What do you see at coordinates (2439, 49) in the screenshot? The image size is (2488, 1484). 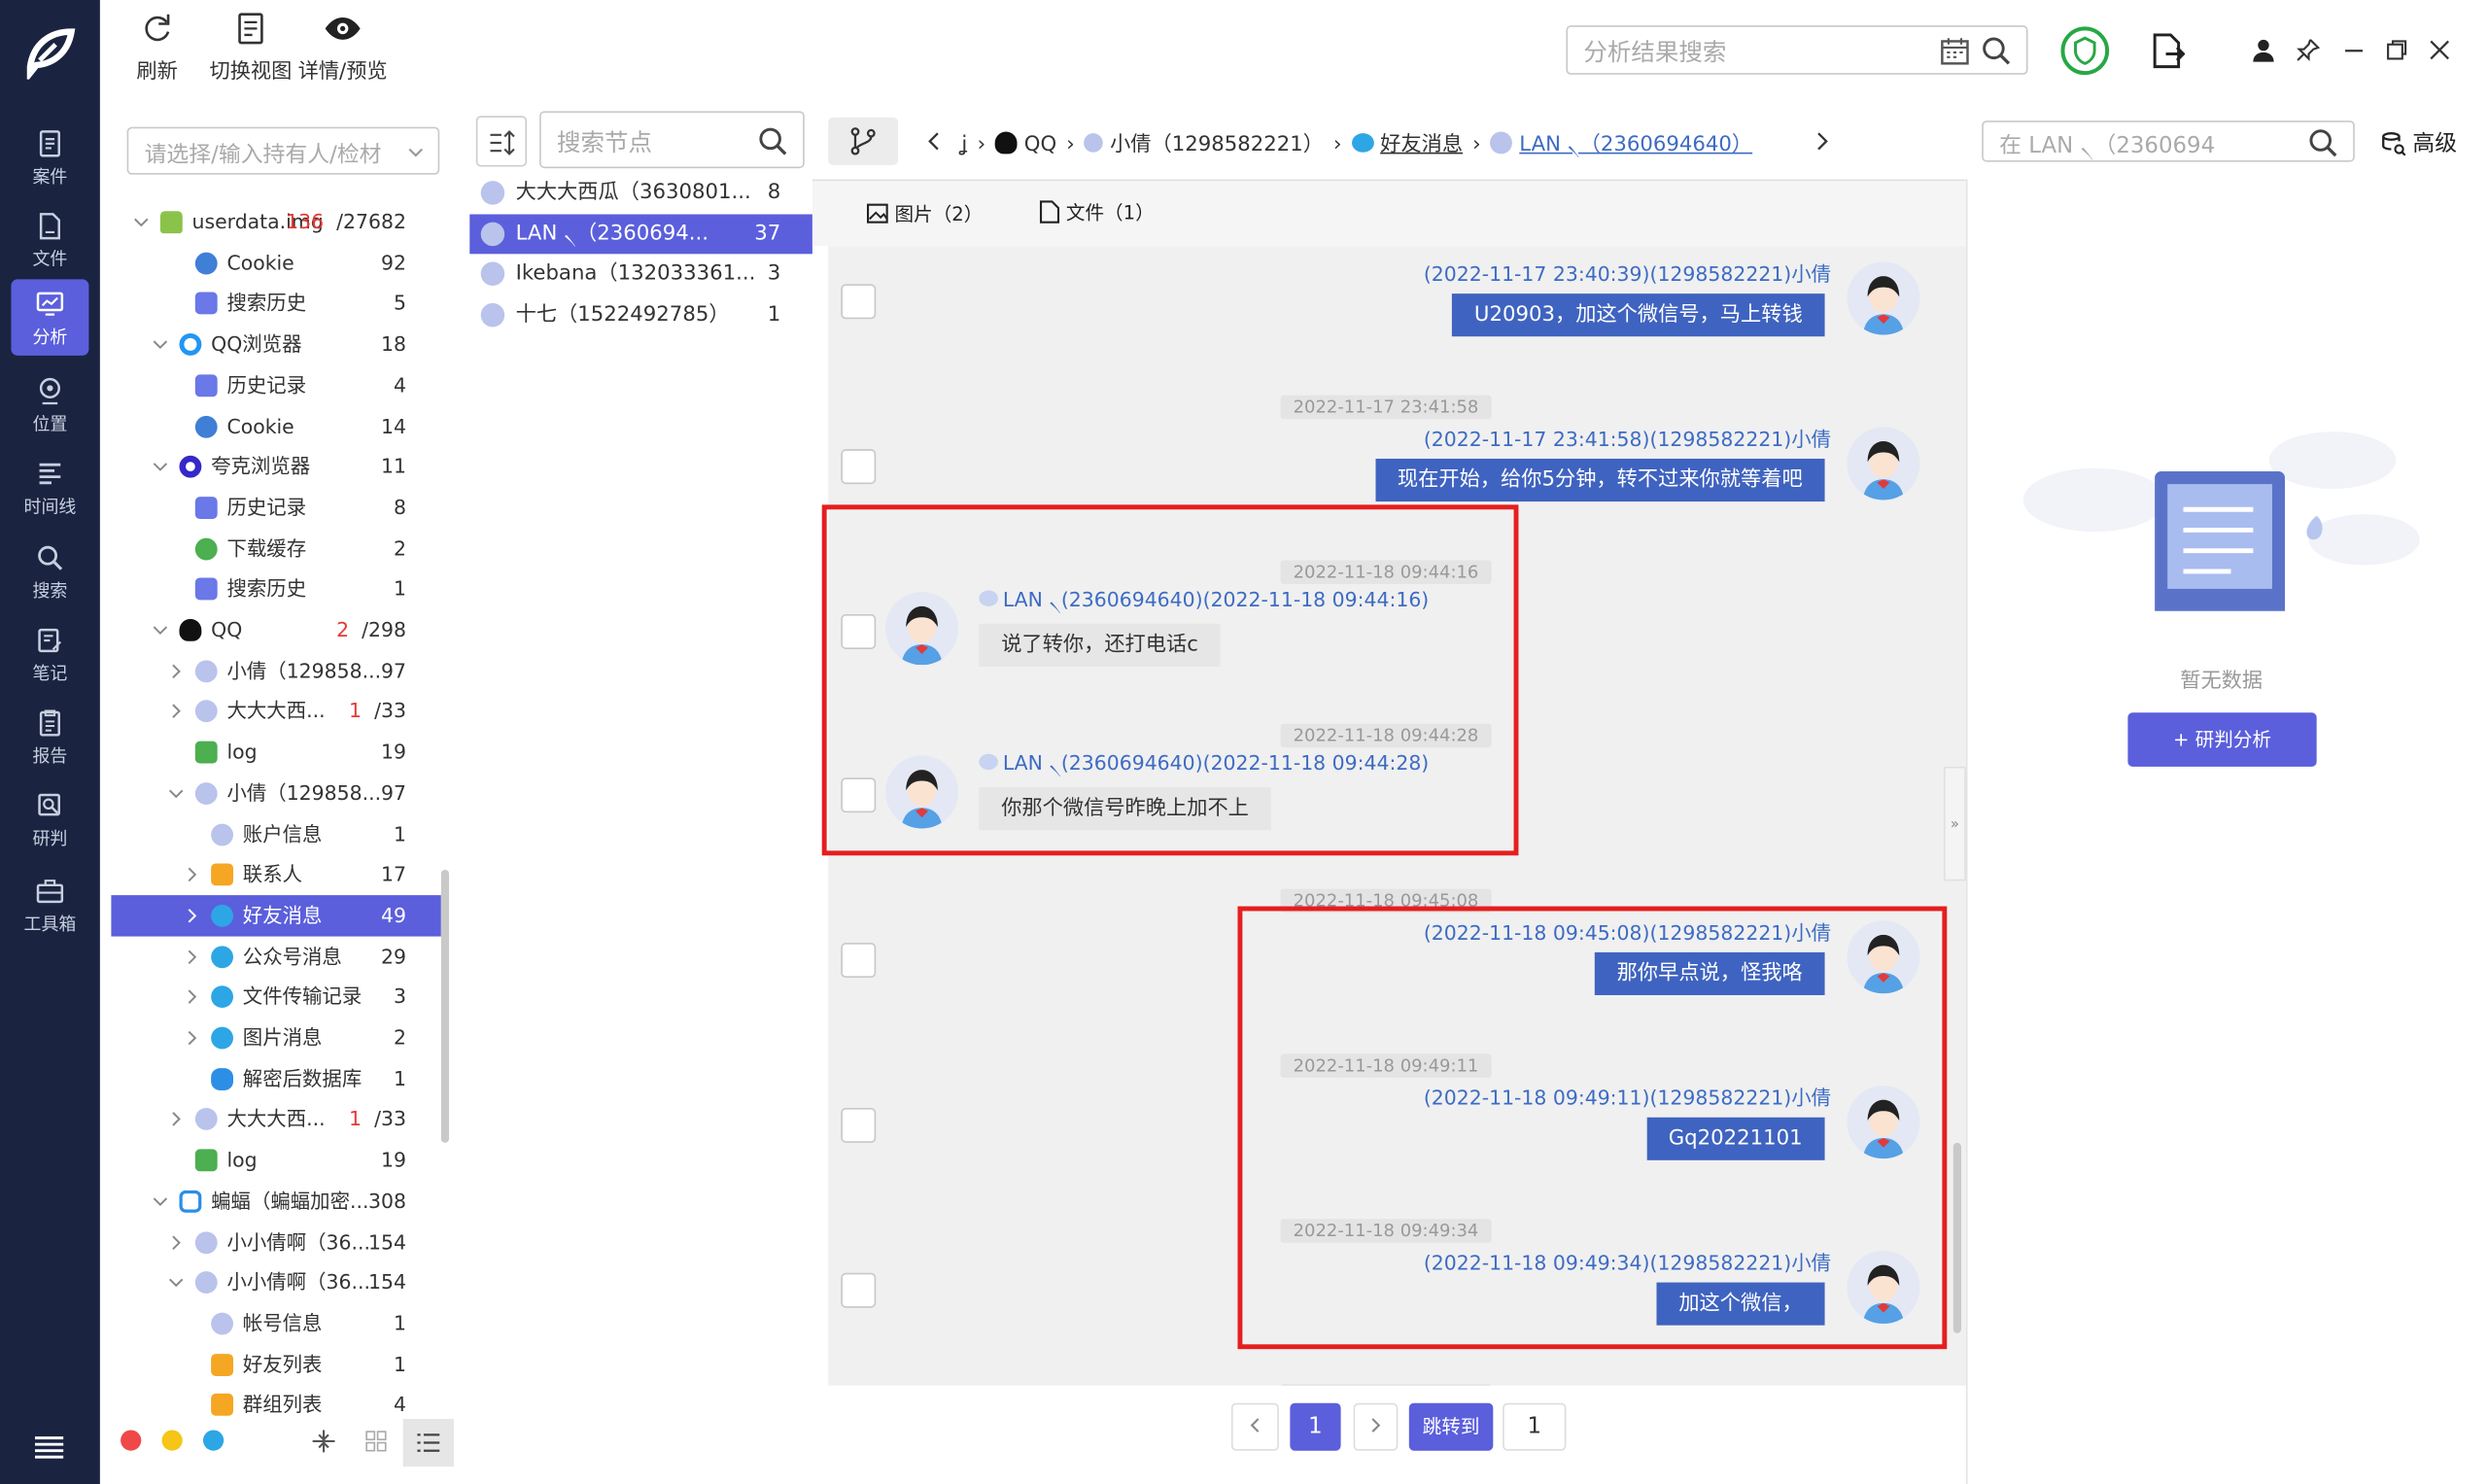 I see `close-icon` at bounding box center [2439, 49].